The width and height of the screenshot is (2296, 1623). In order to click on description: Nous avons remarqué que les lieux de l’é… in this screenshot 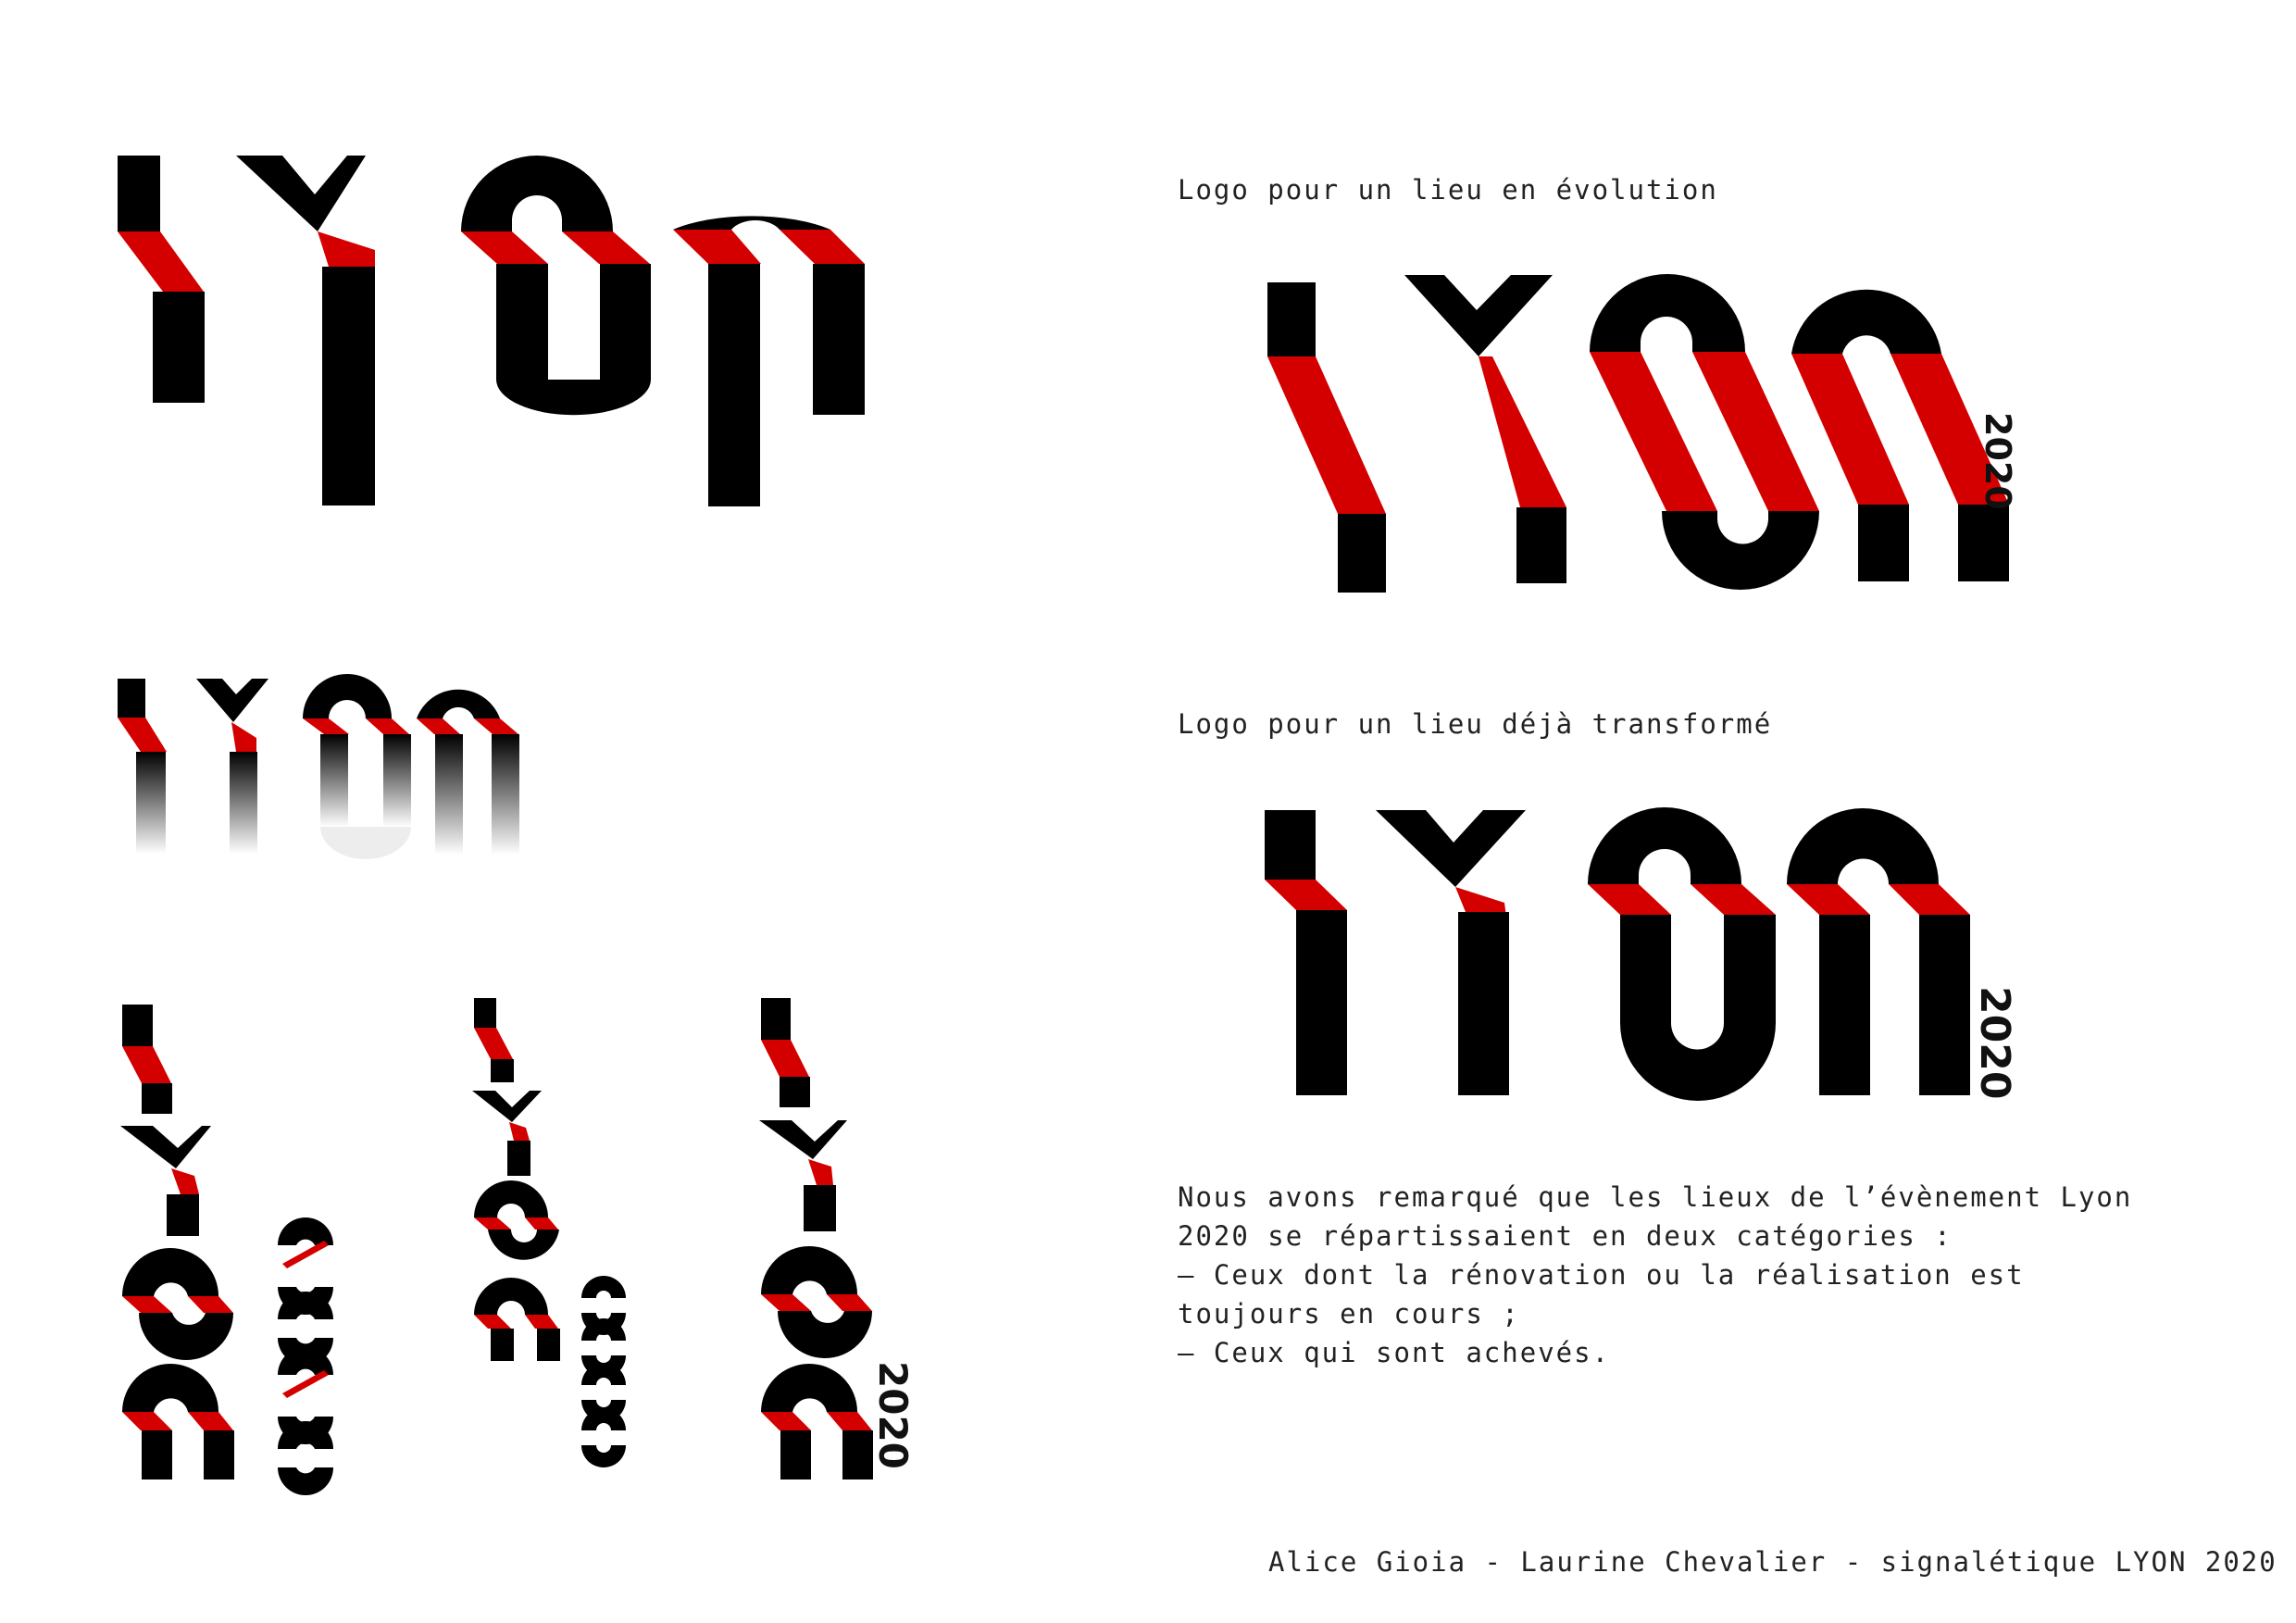, I will do `click(1655, 1275)`.